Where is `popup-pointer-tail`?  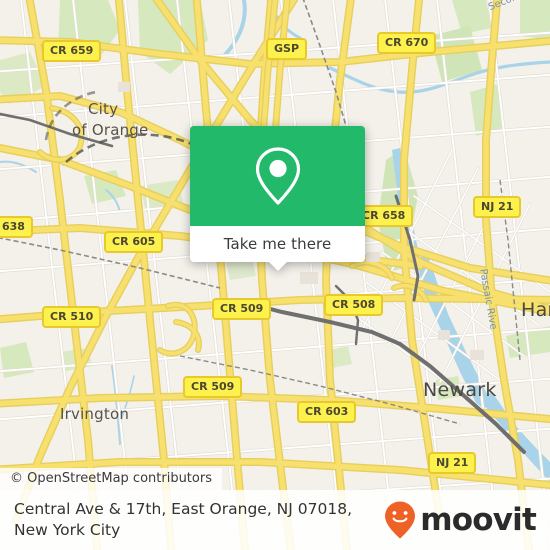
popup-pointer-tail is located at coordinates (277, 266).